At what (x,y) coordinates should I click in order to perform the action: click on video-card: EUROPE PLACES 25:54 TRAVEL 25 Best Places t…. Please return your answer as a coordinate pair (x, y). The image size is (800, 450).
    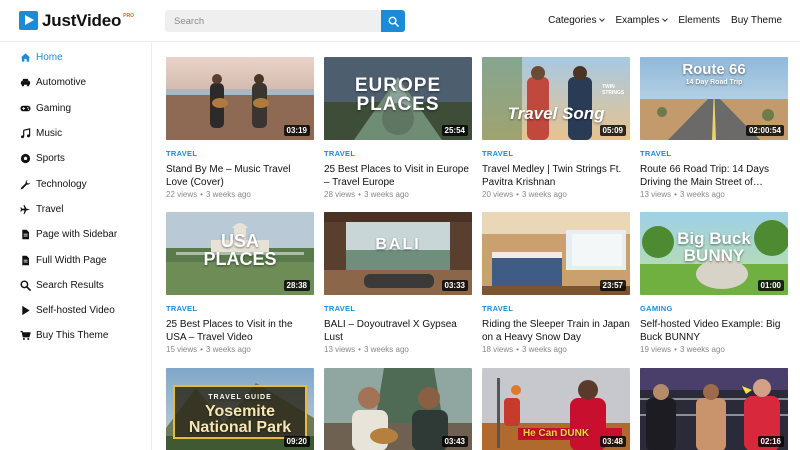
    Looking at the image, I should click on (398, 128).